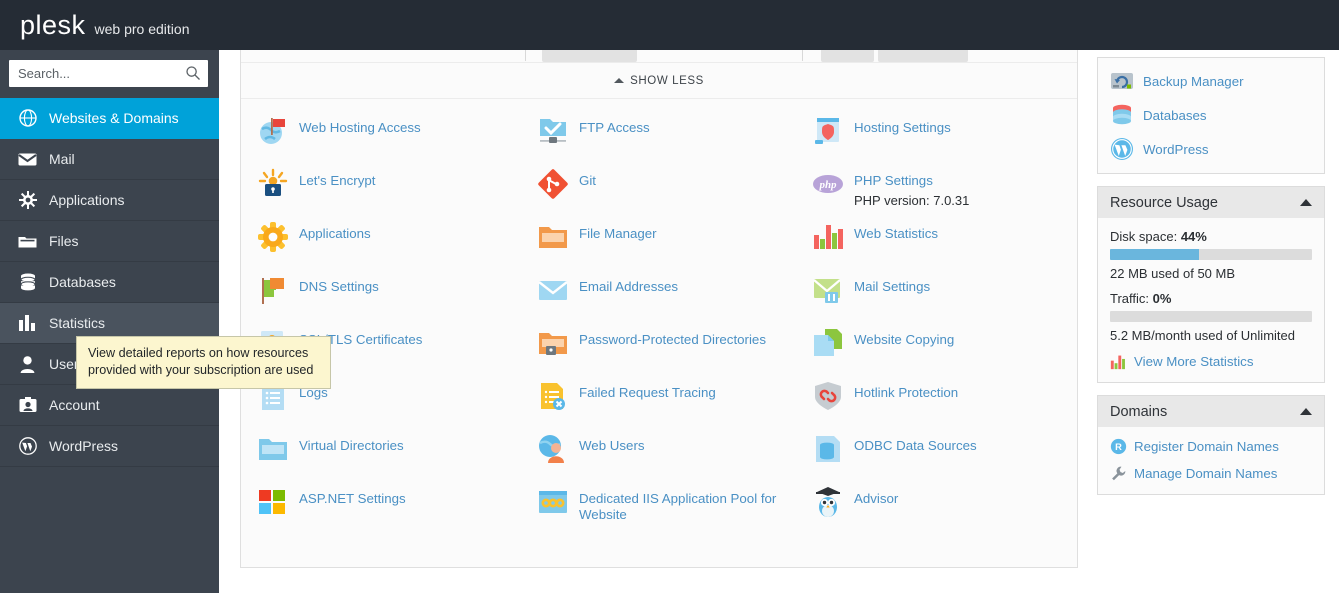  Describe the element at coordinates (351, 445) in the screenshot. I see `tool-label: Virtual Directories` at that location.